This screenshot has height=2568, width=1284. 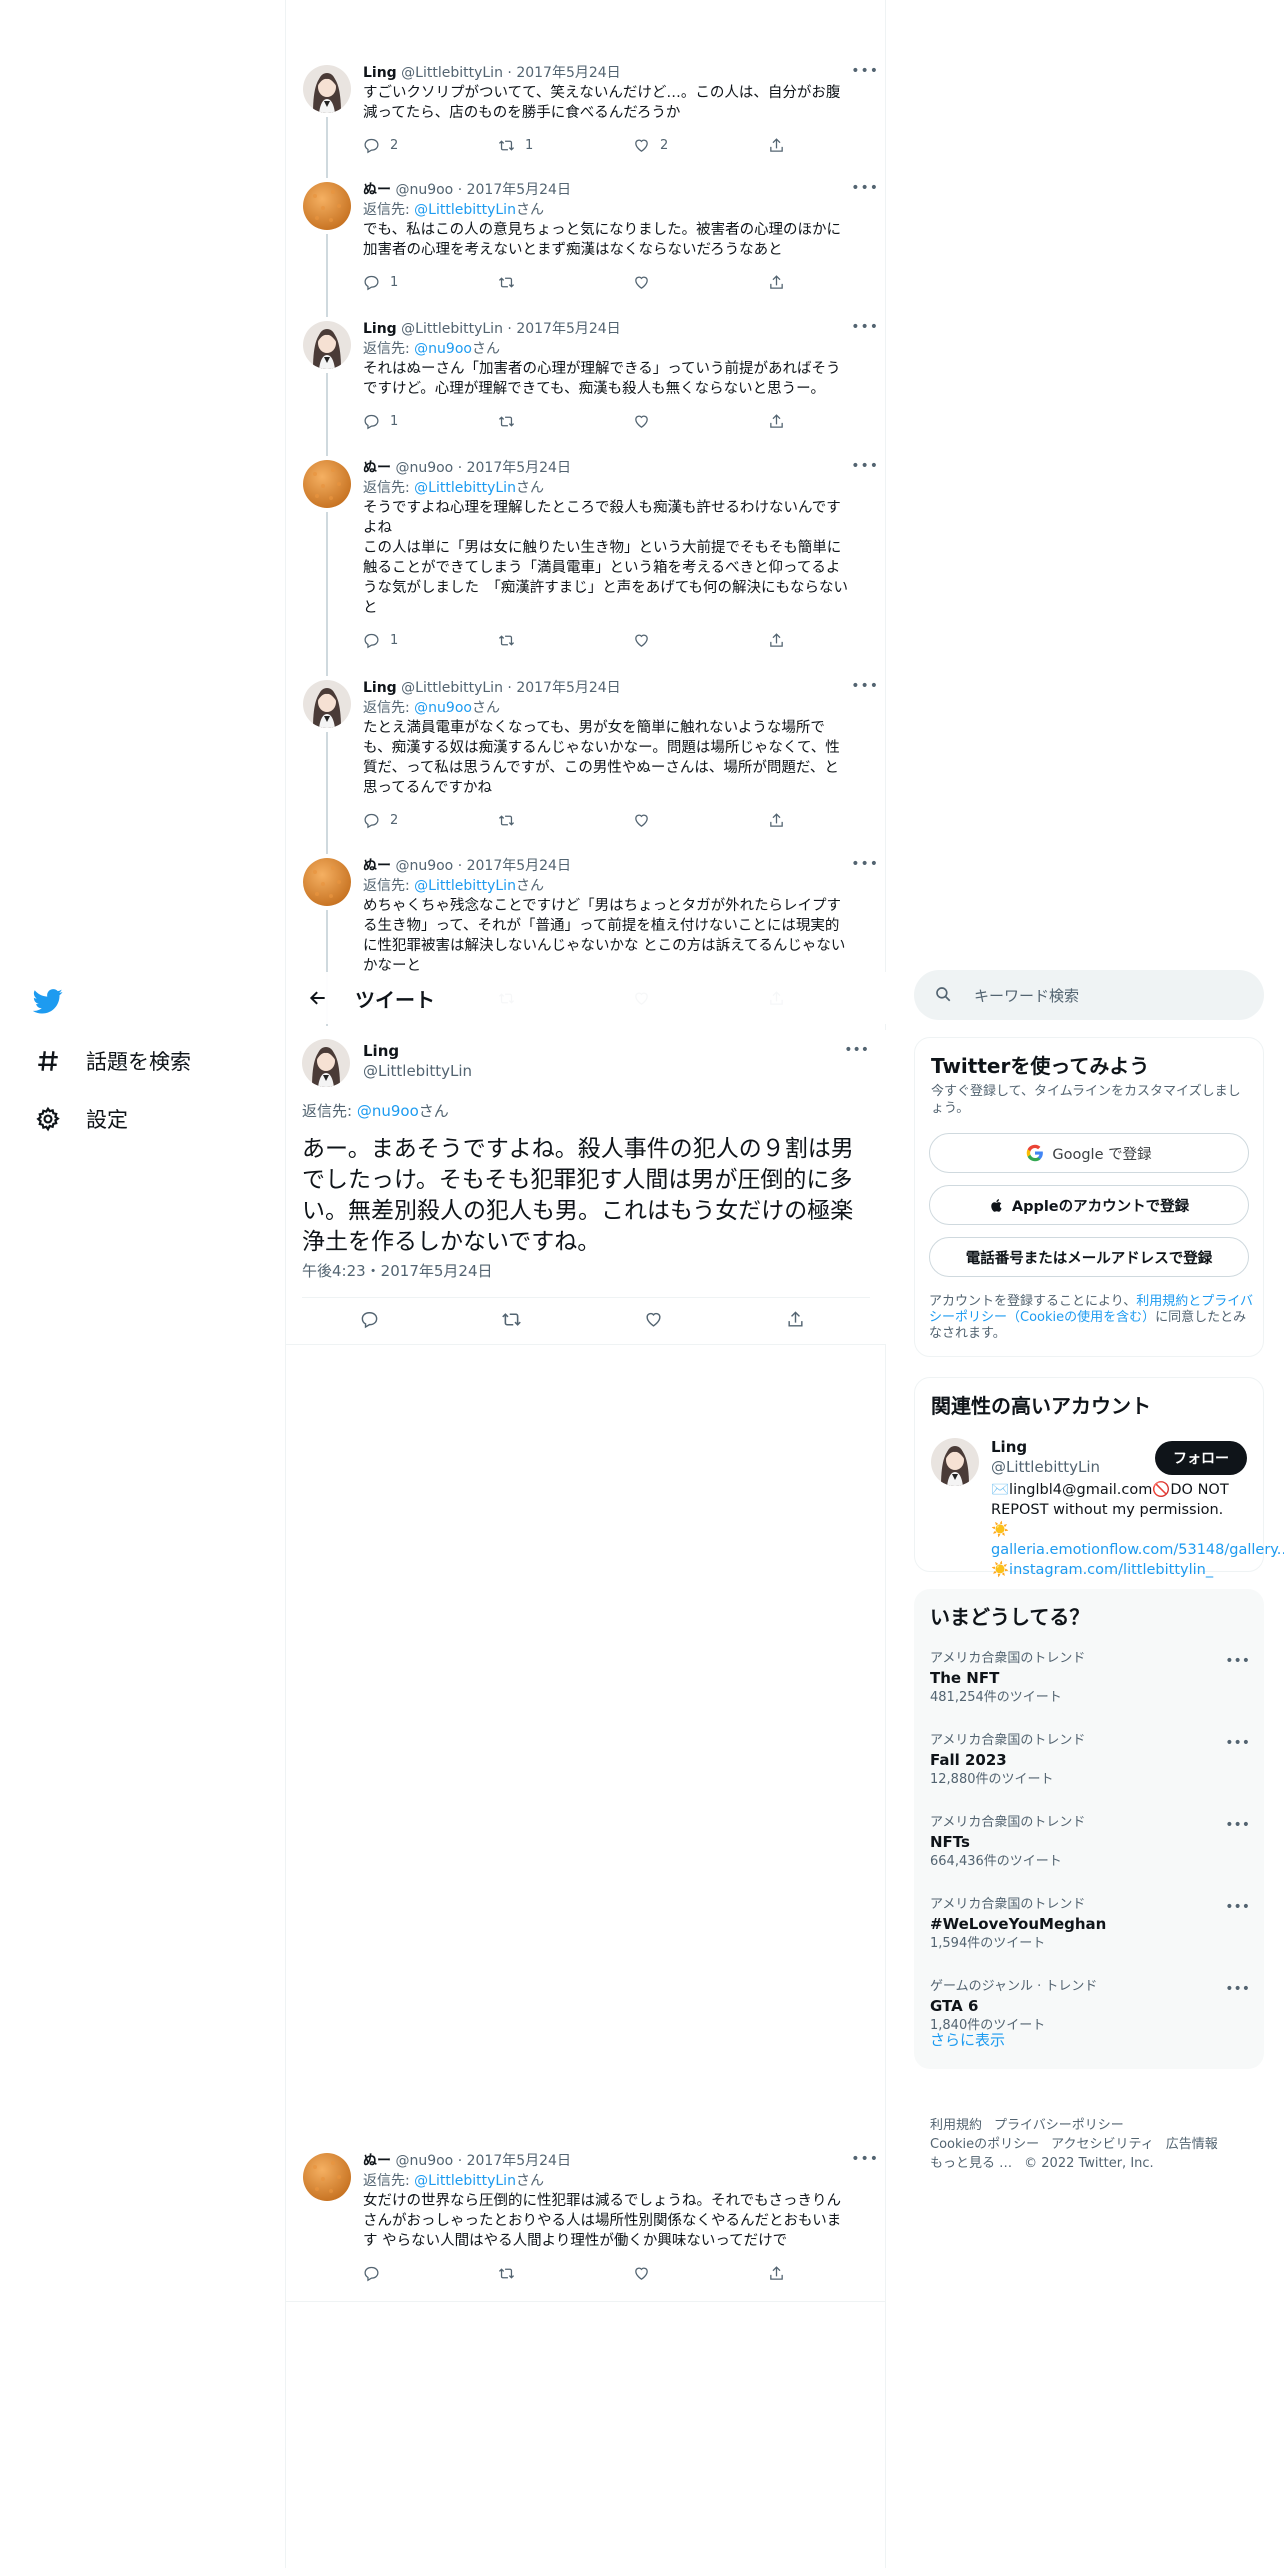 I want to click on reply-button, so click(x=376, y=2273).